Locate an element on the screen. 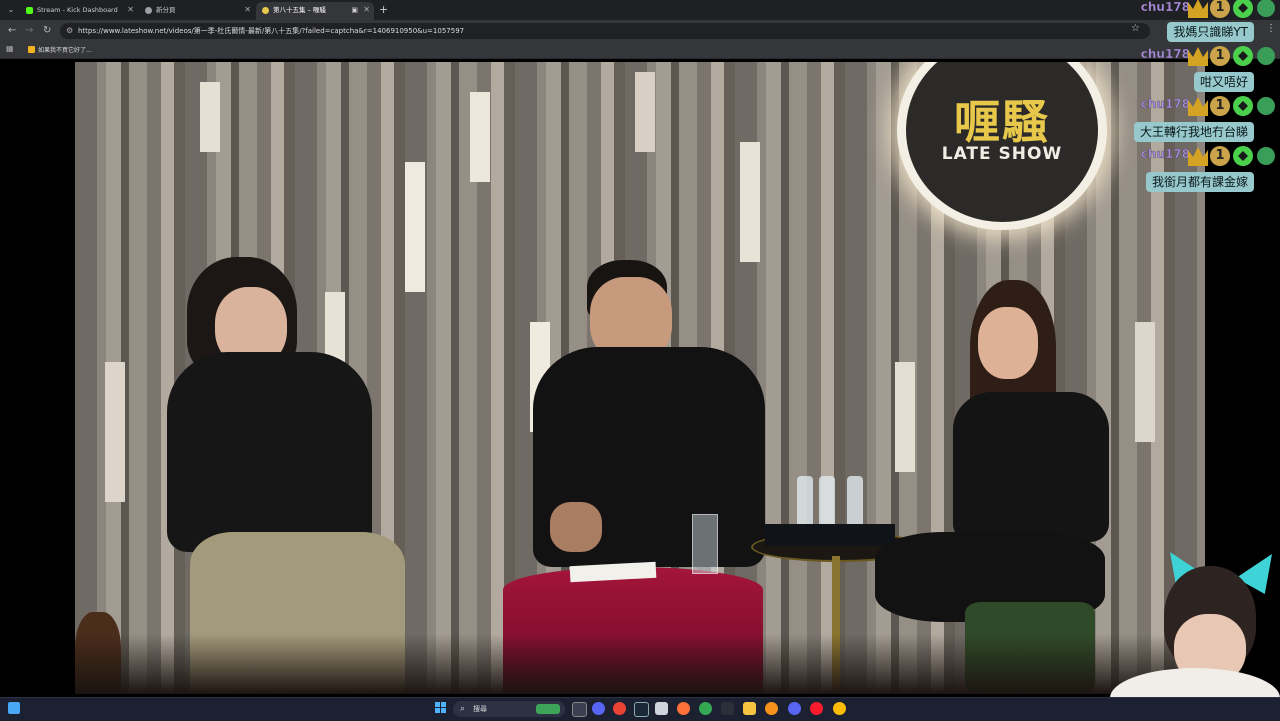  back-icon: ← is located at coordinates (12, 31).